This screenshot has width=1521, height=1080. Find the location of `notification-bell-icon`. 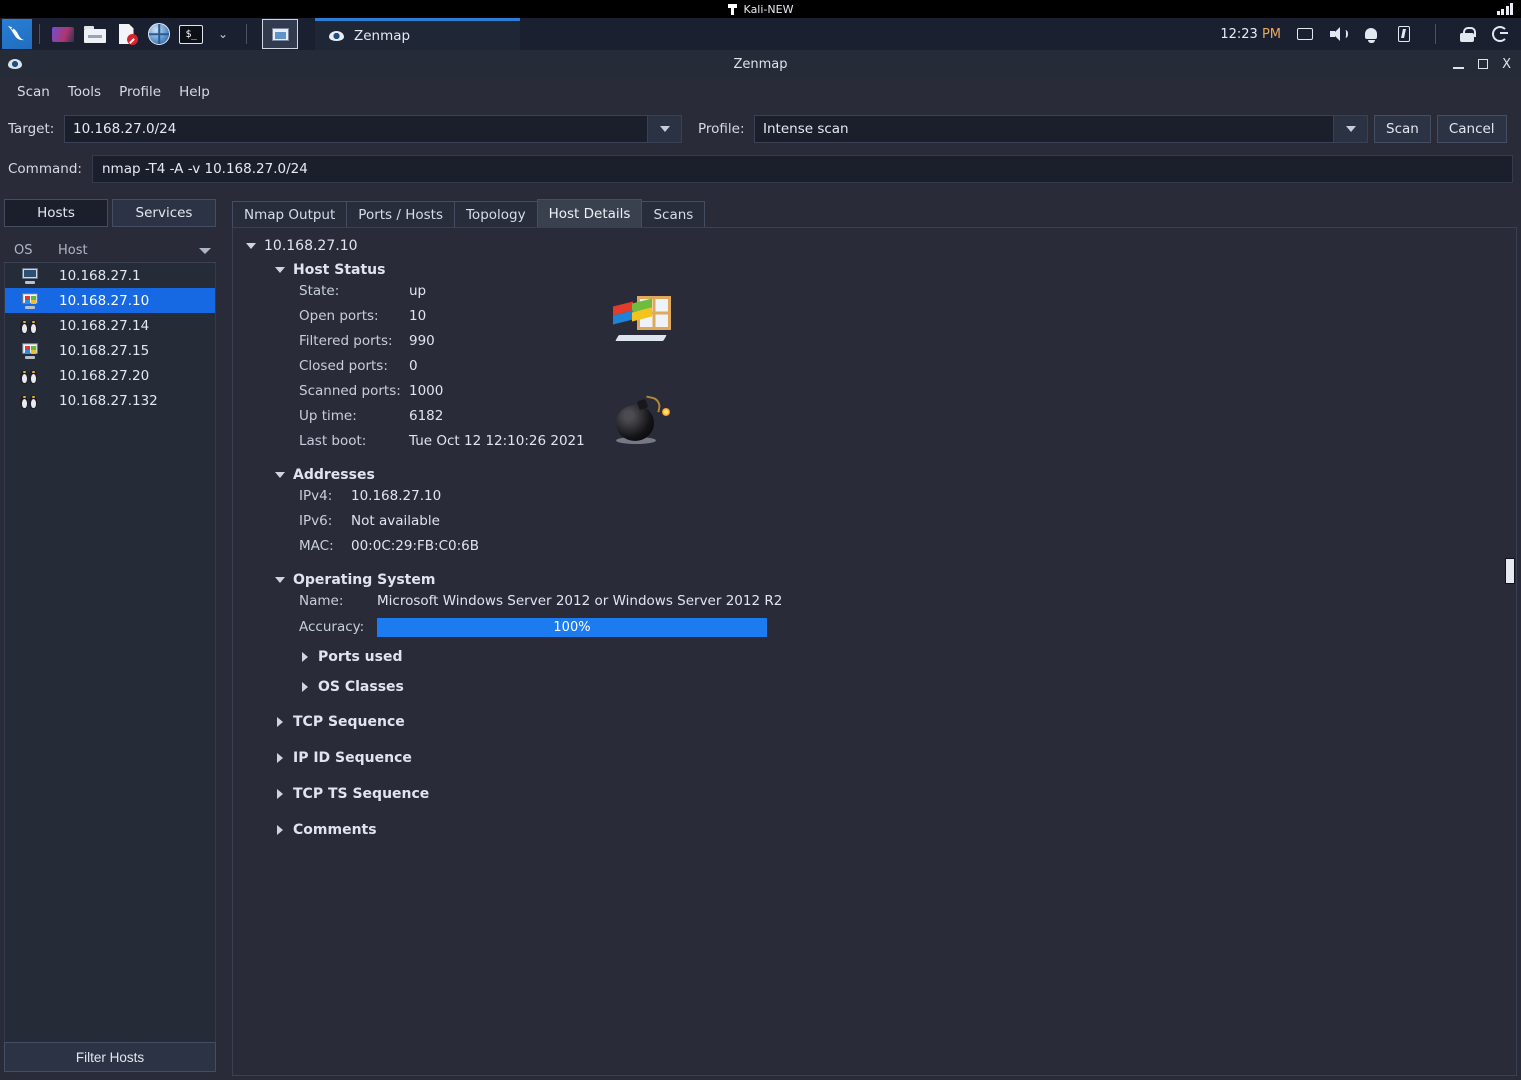

notification-bell-icon is located at coordinates (1371, 34).